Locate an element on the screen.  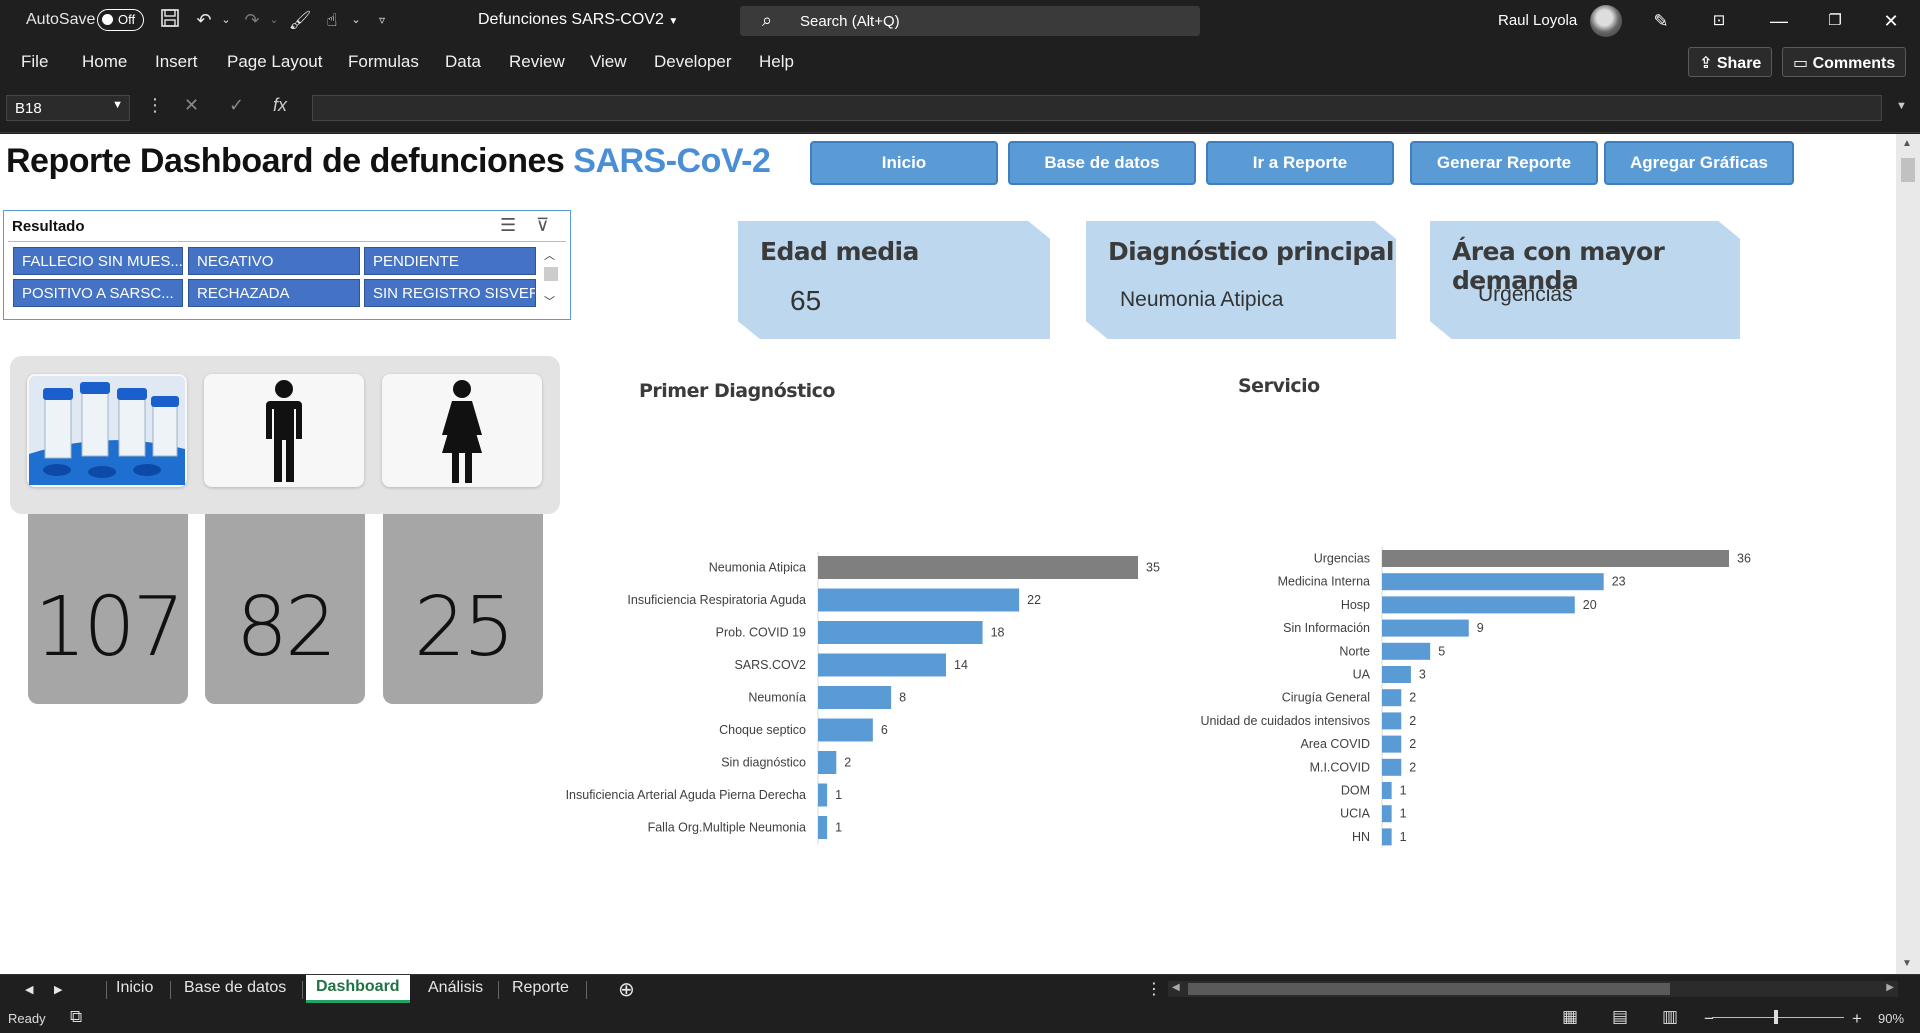
multi-select-icon: ☰ is located at coordinates (508, 225).